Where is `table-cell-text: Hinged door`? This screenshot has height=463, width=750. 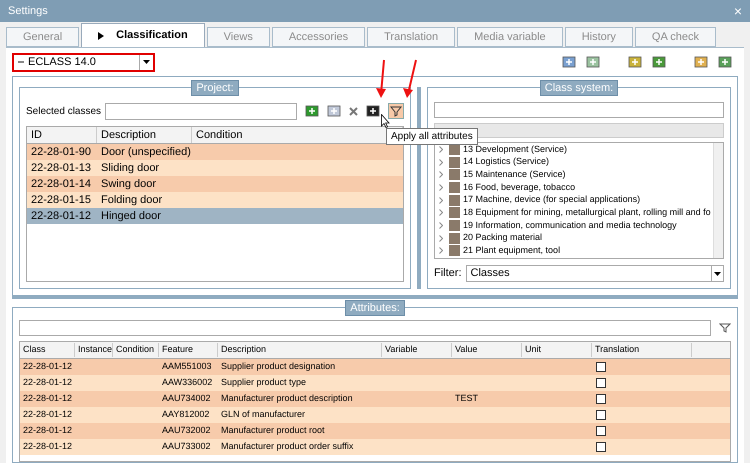 table-cell-text: Hinged door is located at coordinates (131, 216).